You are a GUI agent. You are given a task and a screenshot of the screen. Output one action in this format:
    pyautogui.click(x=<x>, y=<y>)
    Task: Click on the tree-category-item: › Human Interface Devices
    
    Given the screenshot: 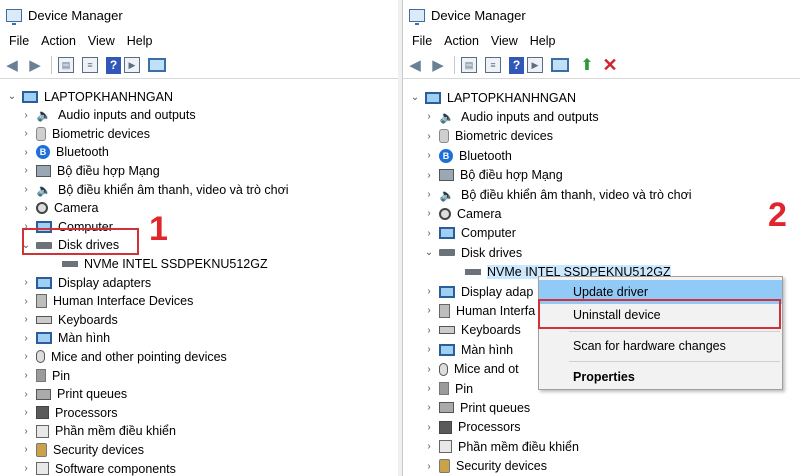 What is the action you would take?
    pyautogui.click(x=199, y=301)
    